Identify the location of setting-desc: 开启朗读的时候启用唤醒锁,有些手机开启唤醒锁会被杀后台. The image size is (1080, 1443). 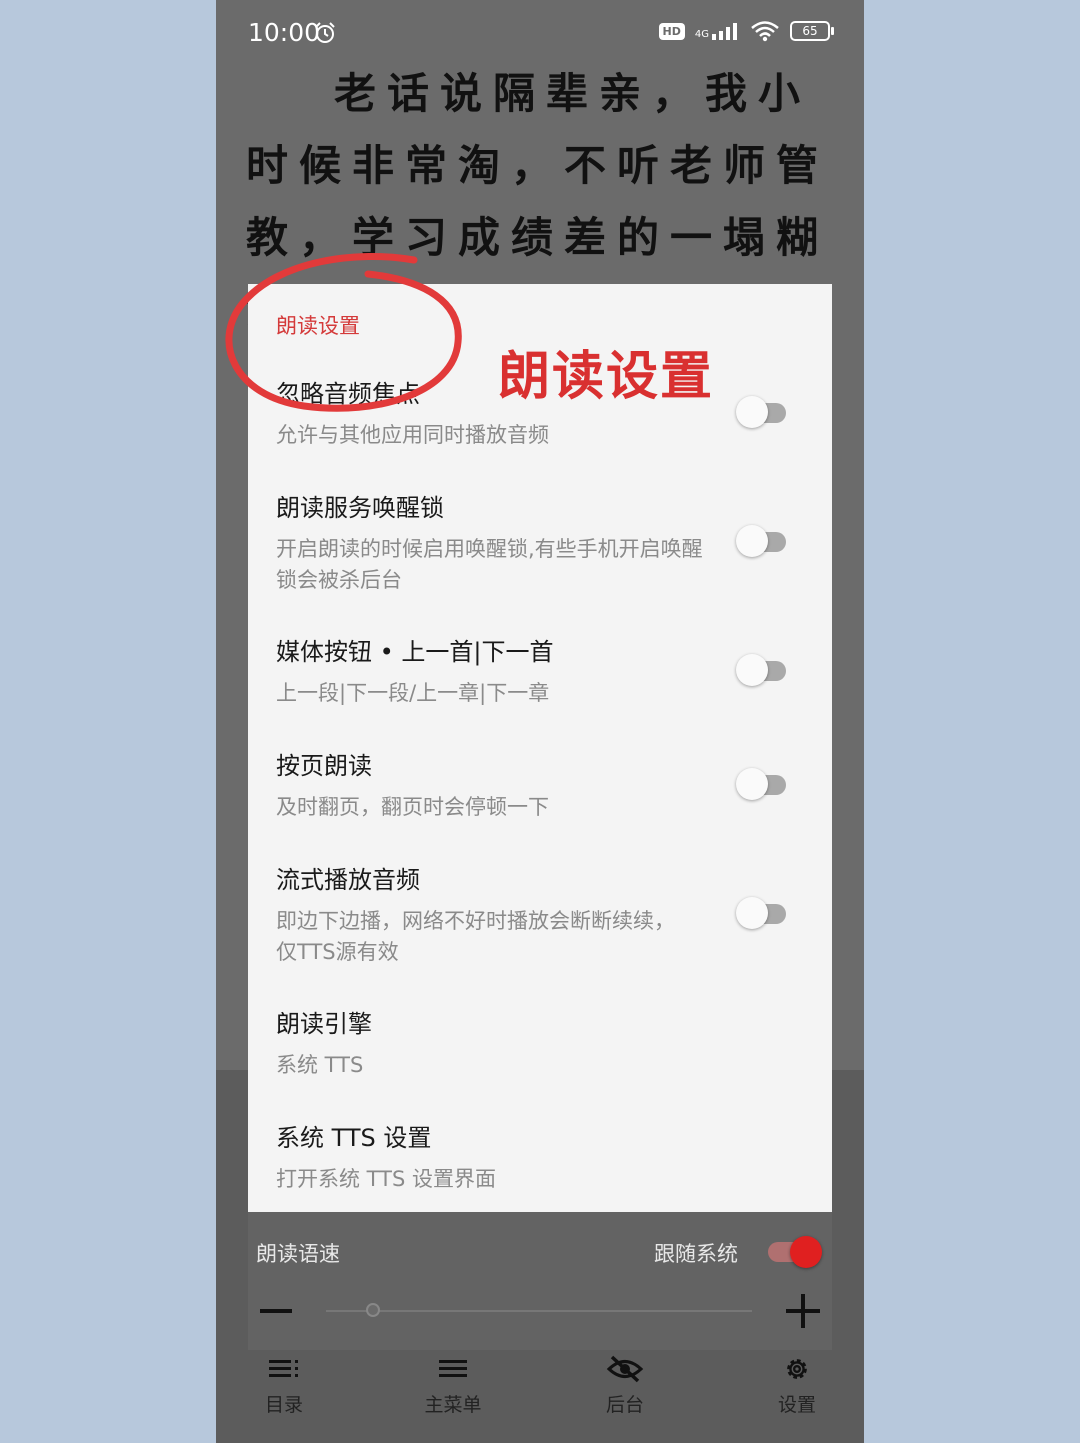
(489, 564).